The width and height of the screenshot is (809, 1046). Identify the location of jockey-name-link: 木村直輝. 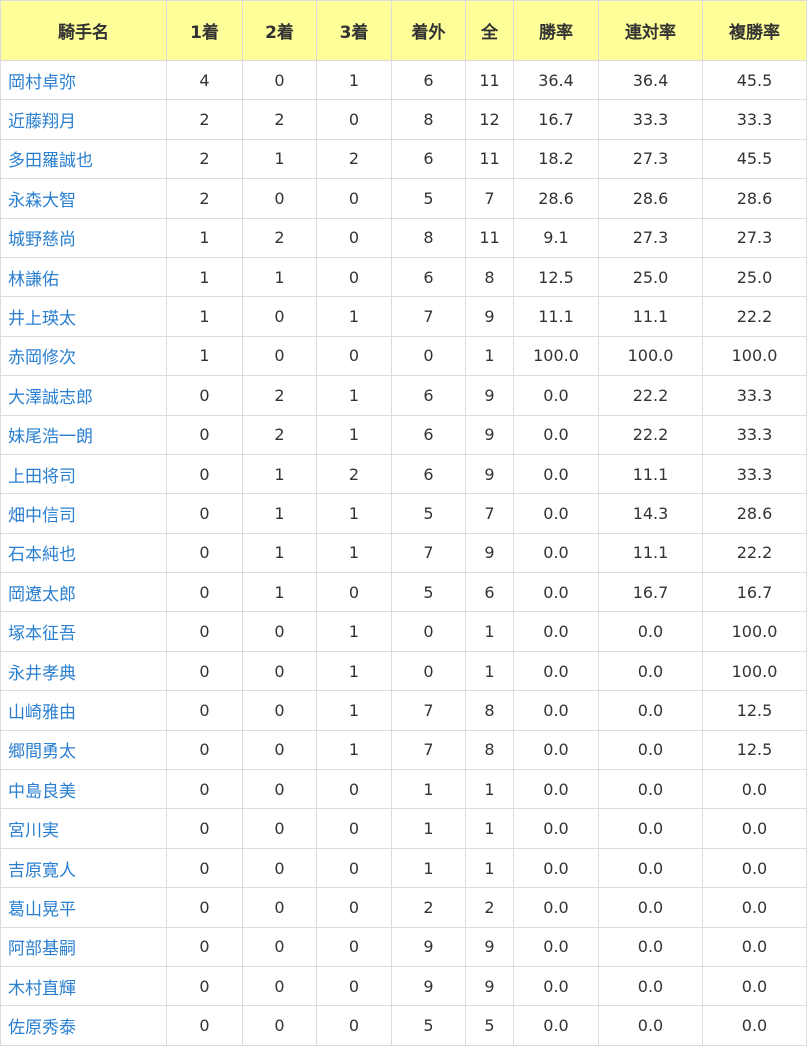
(42, 989).